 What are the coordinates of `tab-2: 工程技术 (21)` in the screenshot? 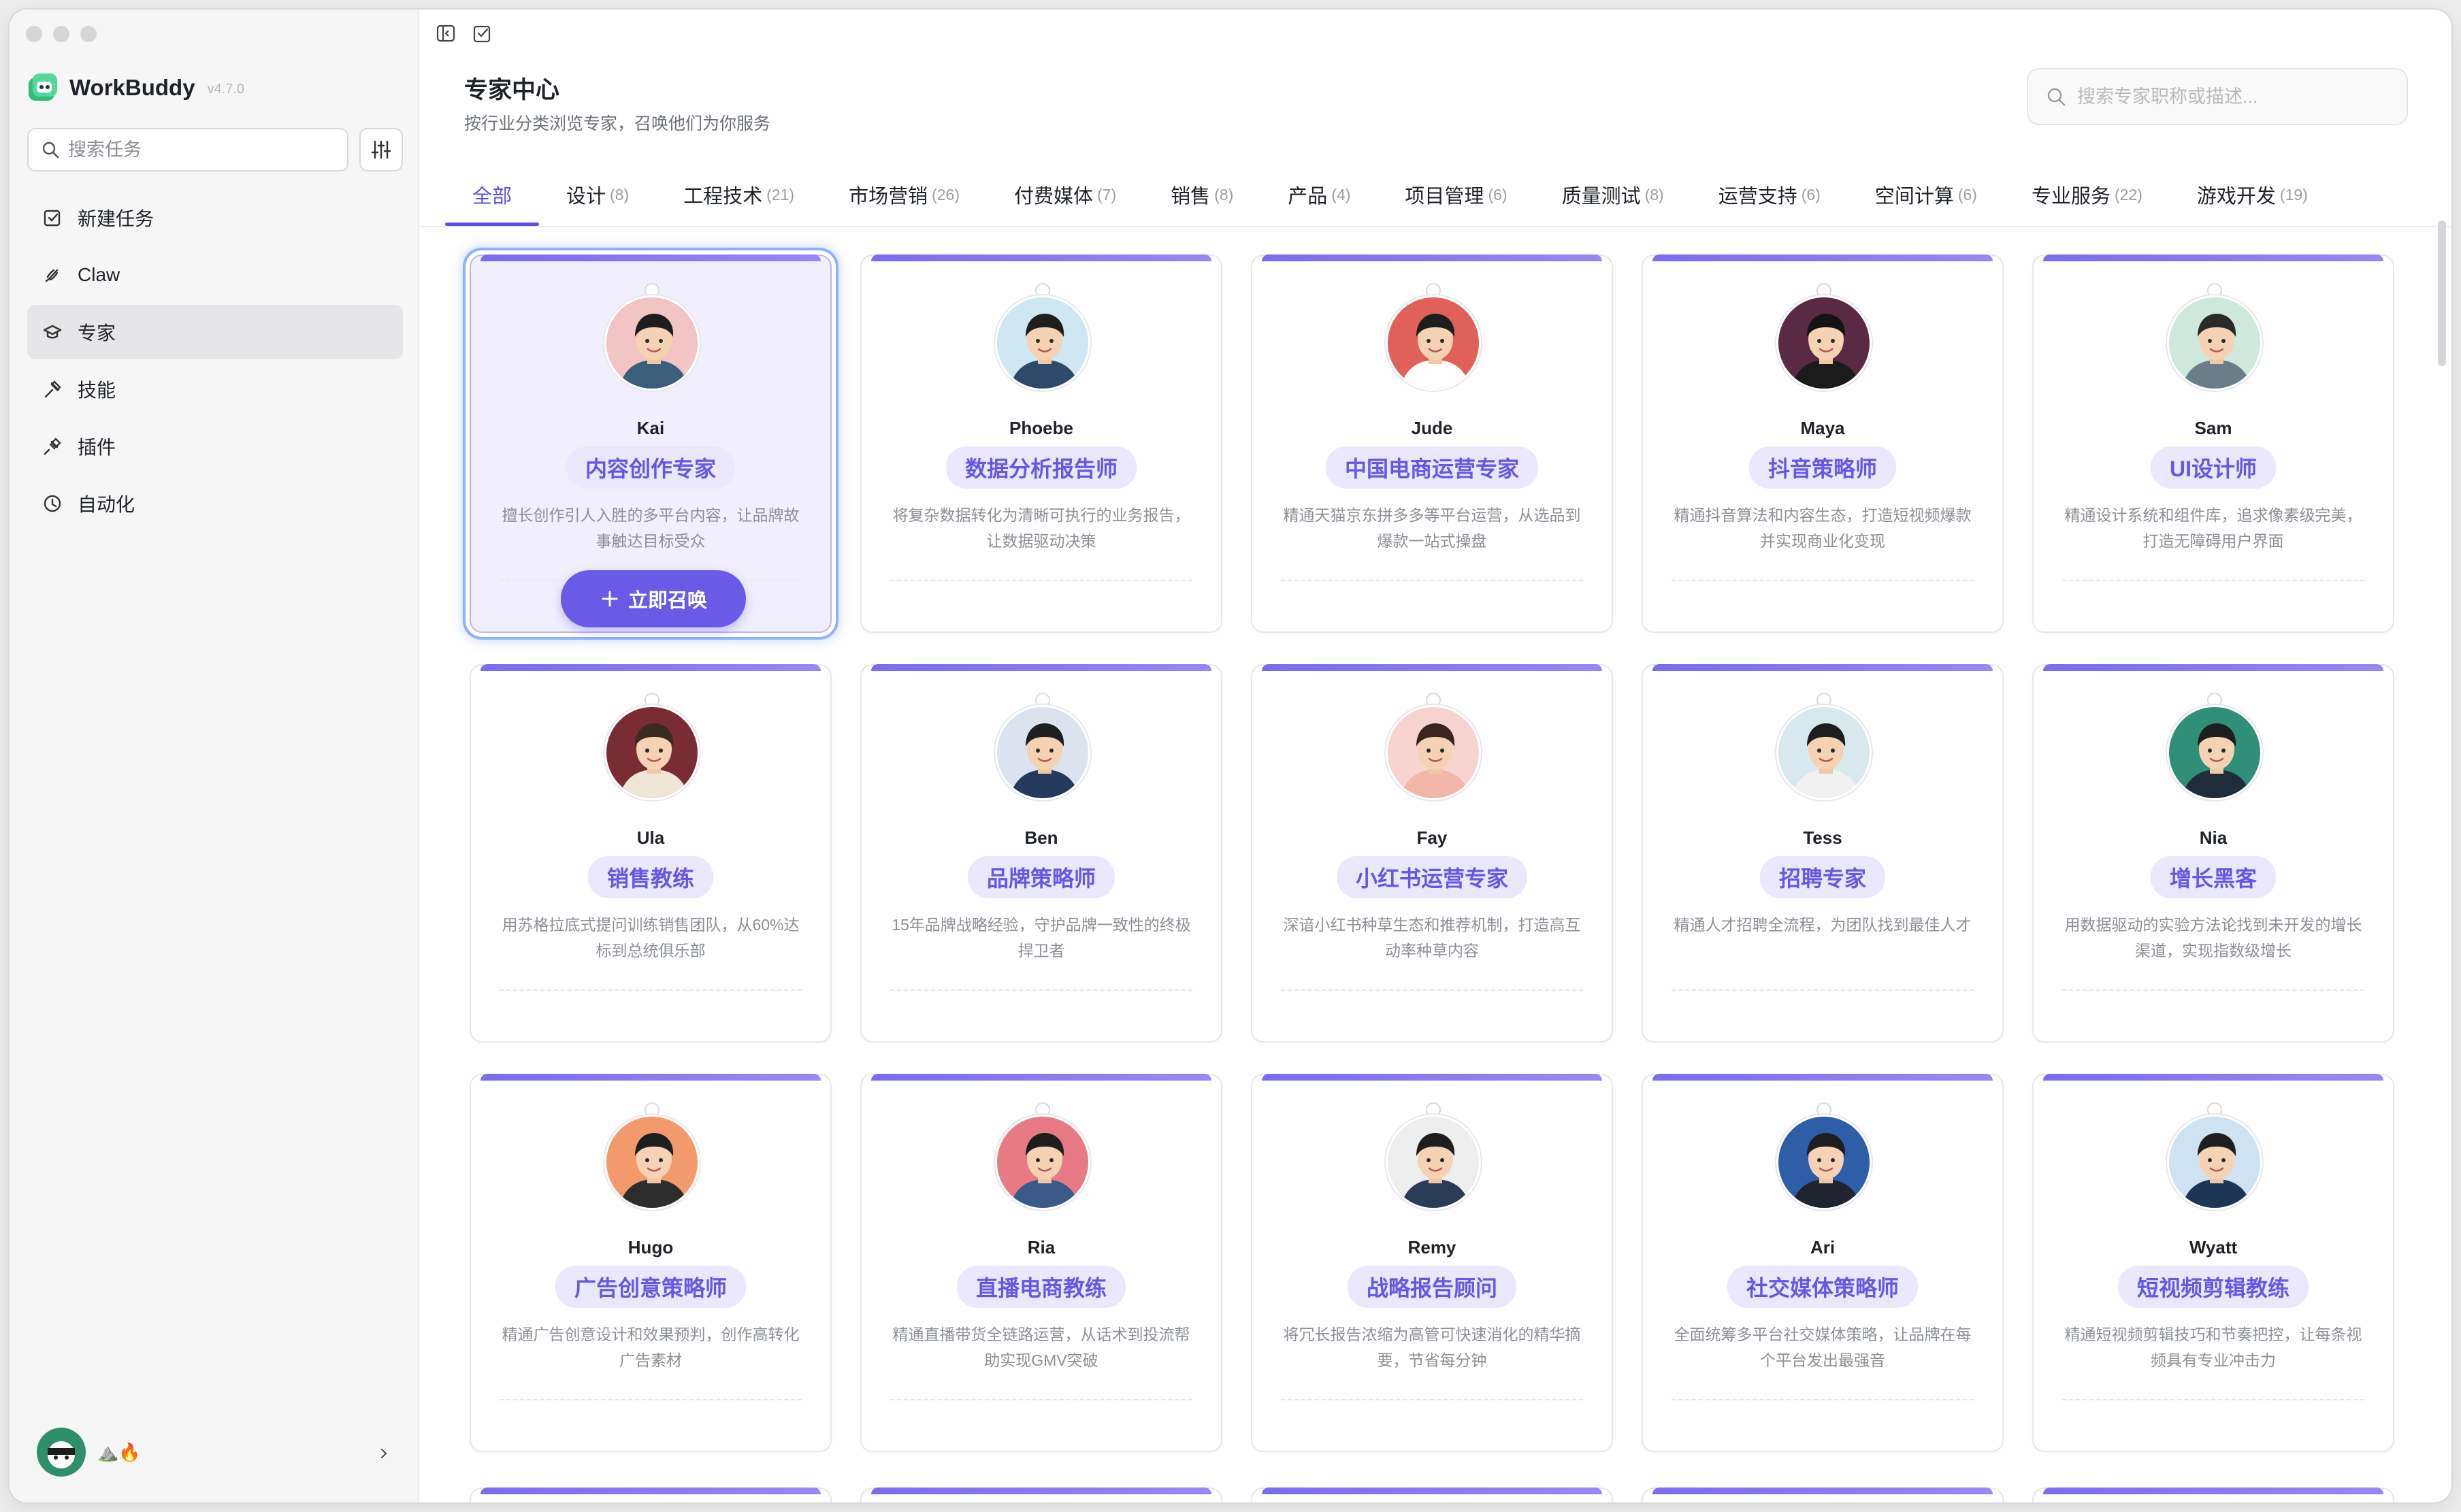 It's located at (738, 194).